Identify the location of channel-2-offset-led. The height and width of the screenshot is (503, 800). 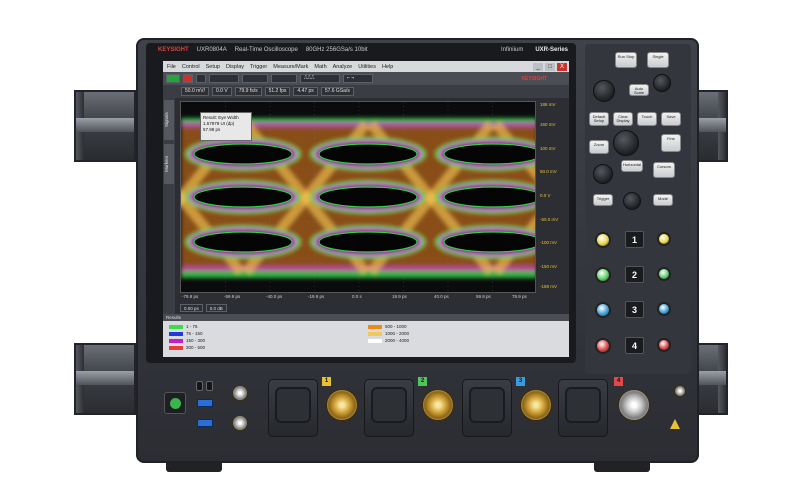
(664, 274).